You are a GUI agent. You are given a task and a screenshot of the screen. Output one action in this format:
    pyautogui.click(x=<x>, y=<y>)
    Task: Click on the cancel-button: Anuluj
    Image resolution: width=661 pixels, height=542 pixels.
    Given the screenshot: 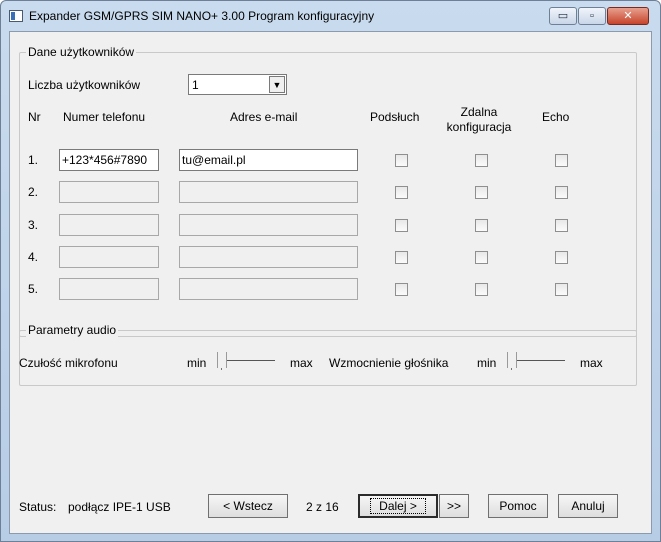 What is the action you would take?
    pyautogui.click(x=588, y=506)
    